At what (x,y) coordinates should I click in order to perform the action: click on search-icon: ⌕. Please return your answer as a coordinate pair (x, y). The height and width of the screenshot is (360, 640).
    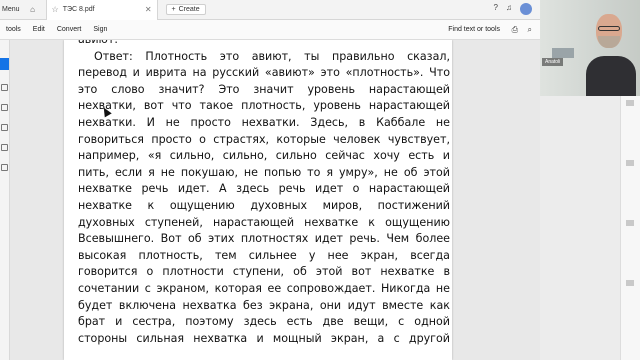
    Looking at the image, I should click on (530, 30).